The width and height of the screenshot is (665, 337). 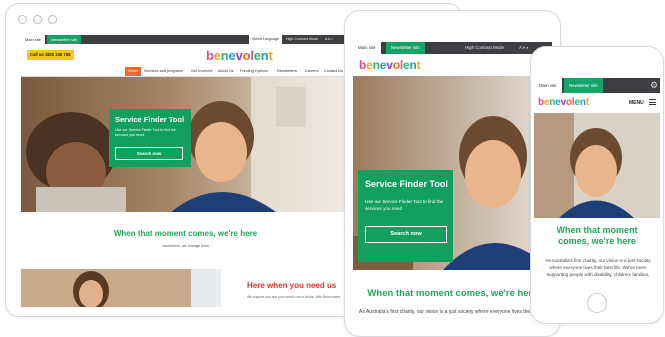 I want to click on nav-home: Home, so click(x=133, y=71).